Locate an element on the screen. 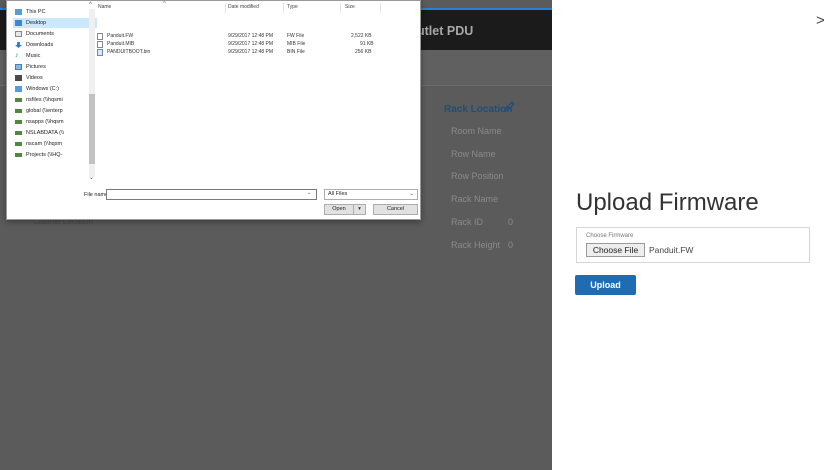 This screenshot has width=824, height=470. chosen-file-name: Panduit.FW is located at coordinates (671, 250).